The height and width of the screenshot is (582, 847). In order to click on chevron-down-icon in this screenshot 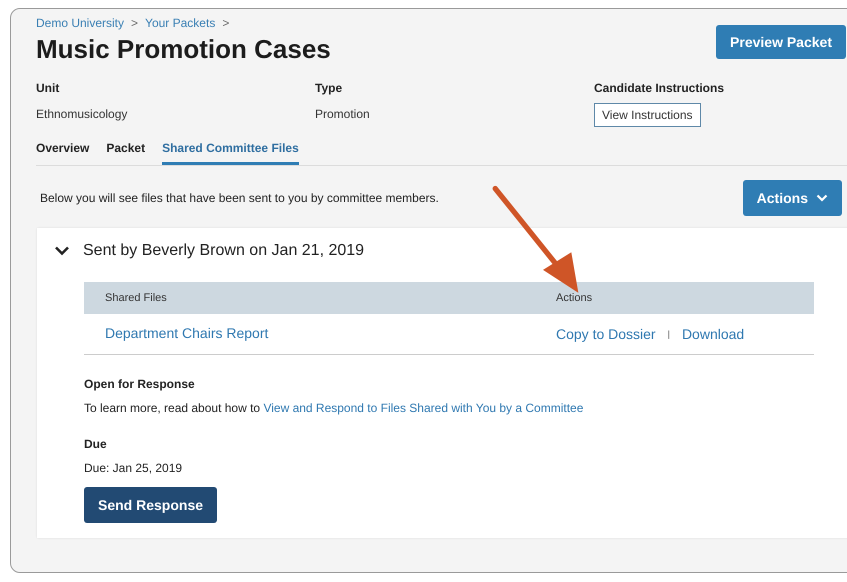, I will do `click(822, 198)`.